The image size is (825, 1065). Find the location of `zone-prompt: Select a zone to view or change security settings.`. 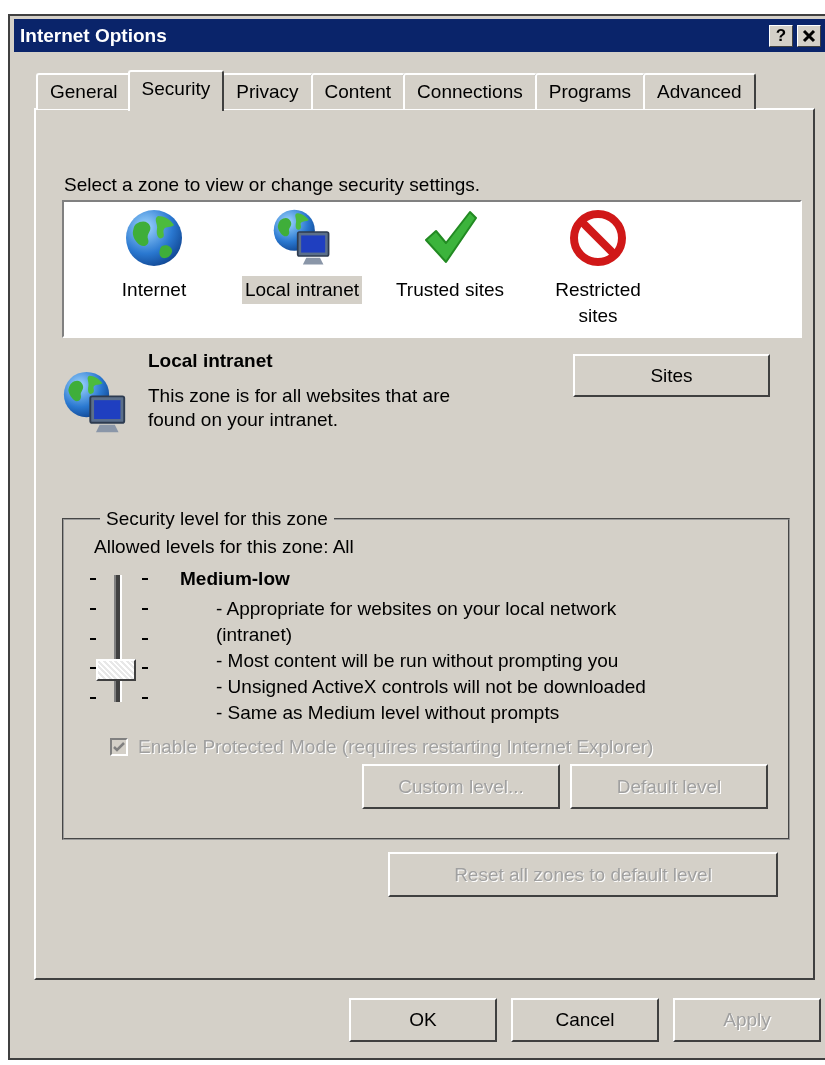

zone-prompt: Select a zone to view or change security settings. is located at coordinates (273, 185).